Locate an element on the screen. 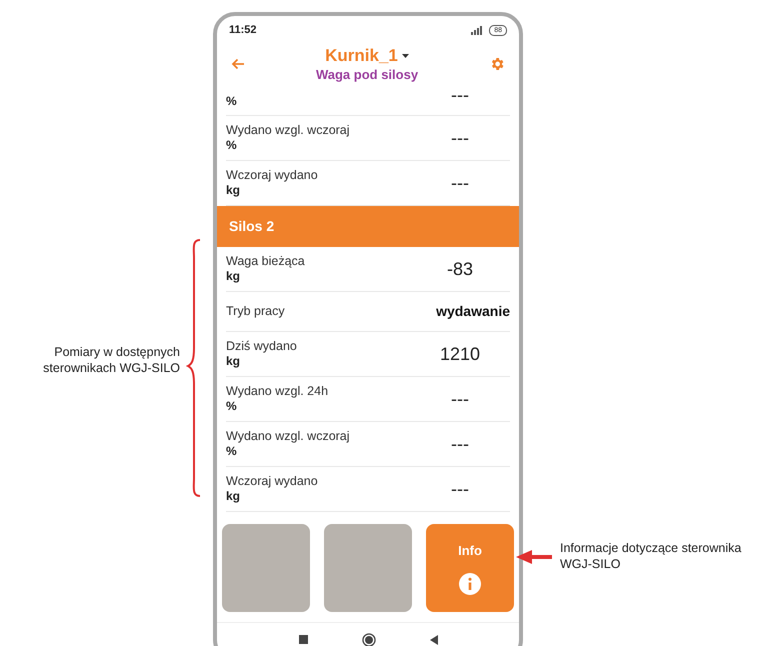 Image resolution: width=778 pixels, height=646 pixels. stop-square-icon is located at coordinates (303, 639).